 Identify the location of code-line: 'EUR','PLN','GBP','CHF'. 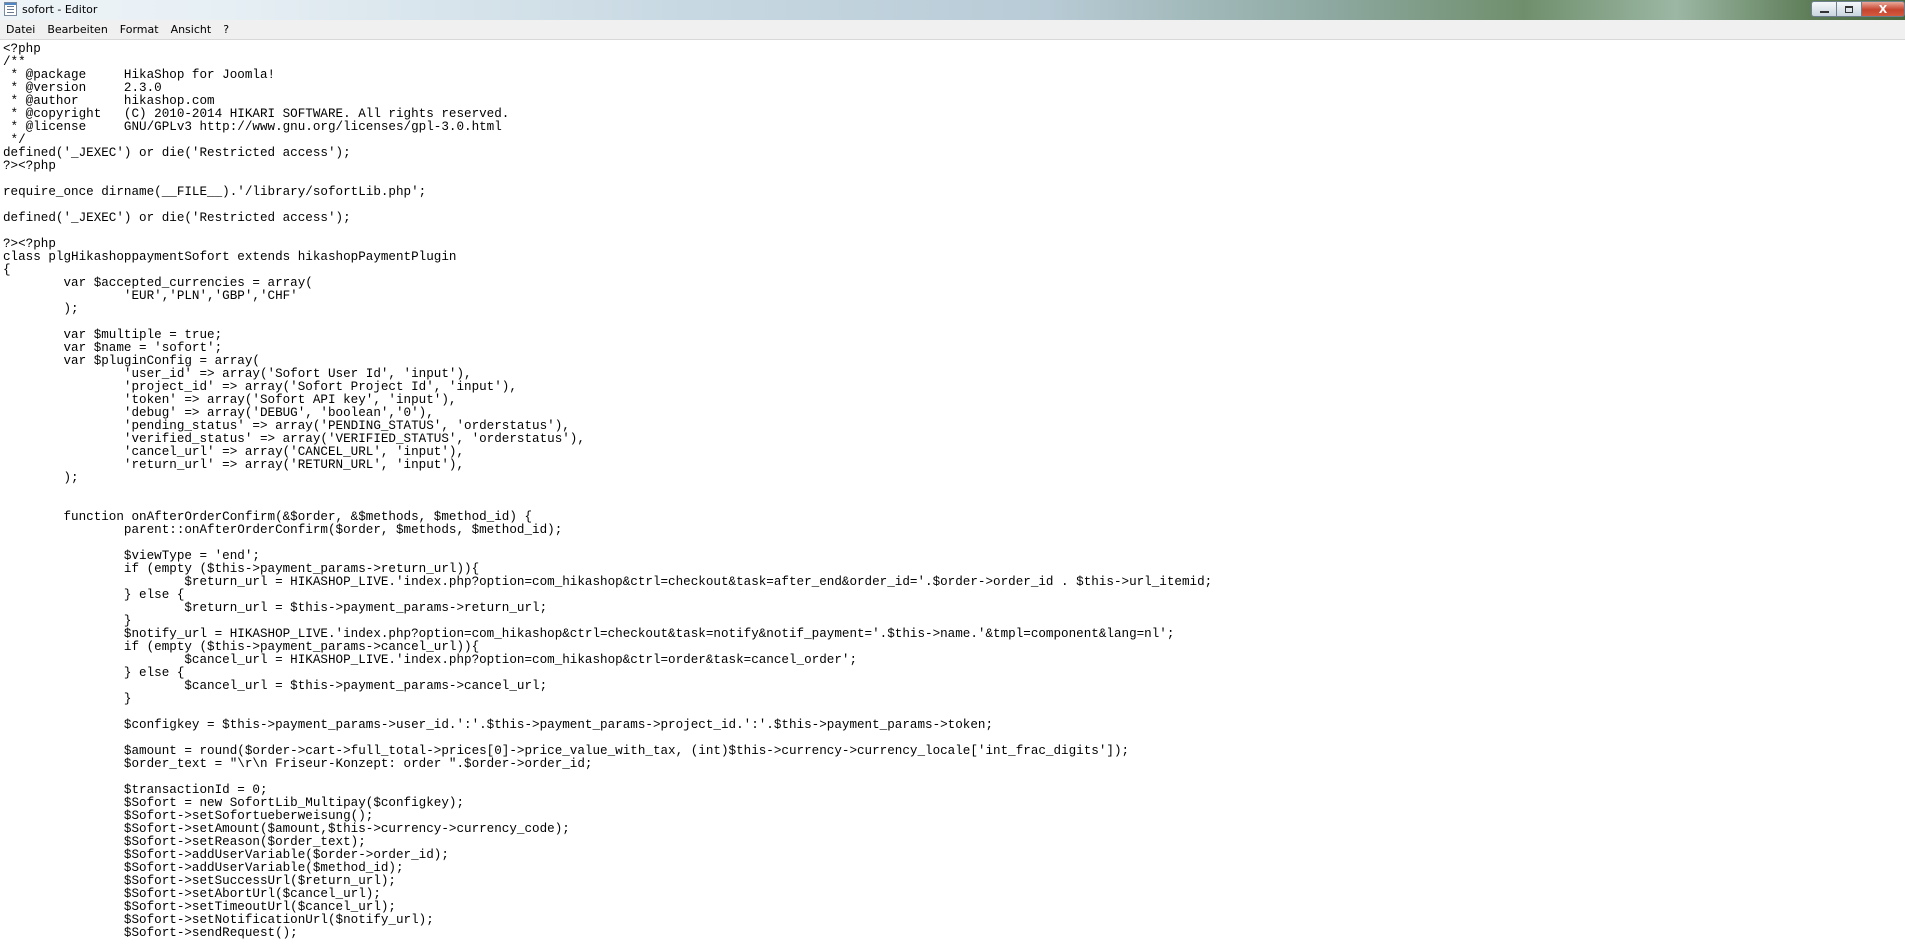
(150, 296).